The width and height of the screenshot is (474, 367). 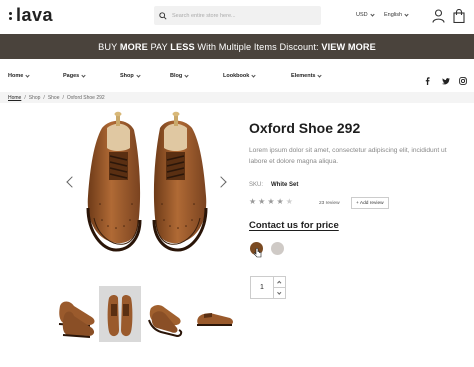 I want to click on sku-label: SKU:, so click(x=256, y=185).